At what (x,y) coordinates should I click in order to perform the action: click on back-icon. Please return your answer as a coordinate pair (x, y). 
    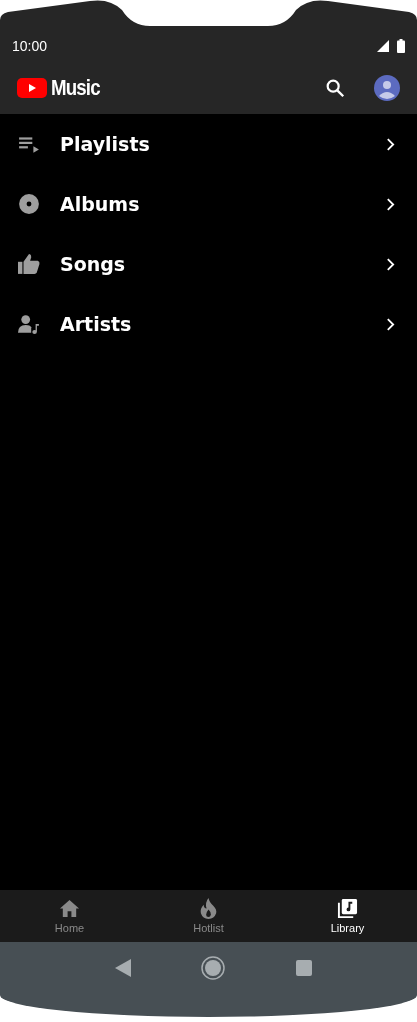
    Looking at the image, I should click on (123, 968).